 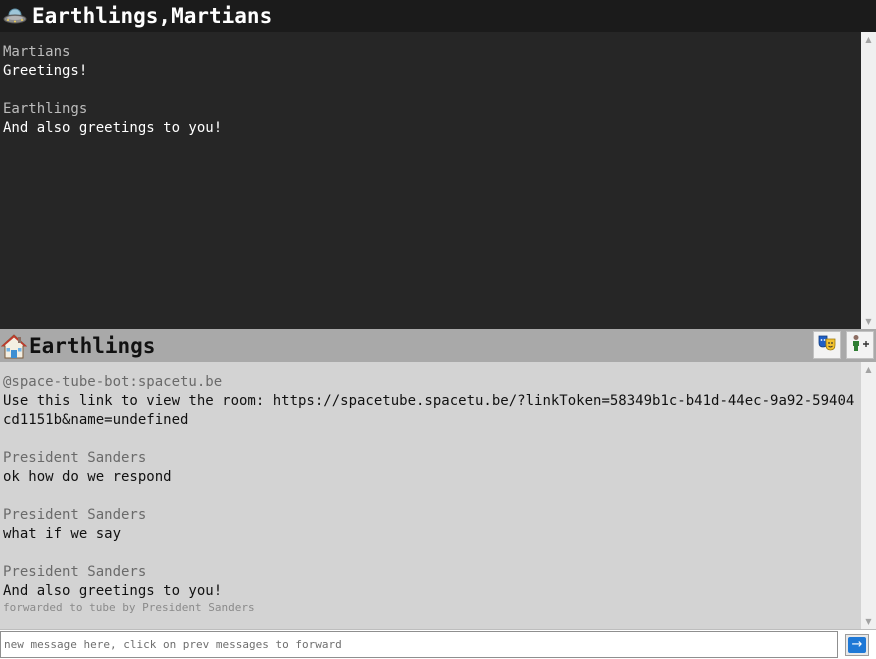 I want to click on bottom-room-title: Earthlings, so click(x=92, y=345).